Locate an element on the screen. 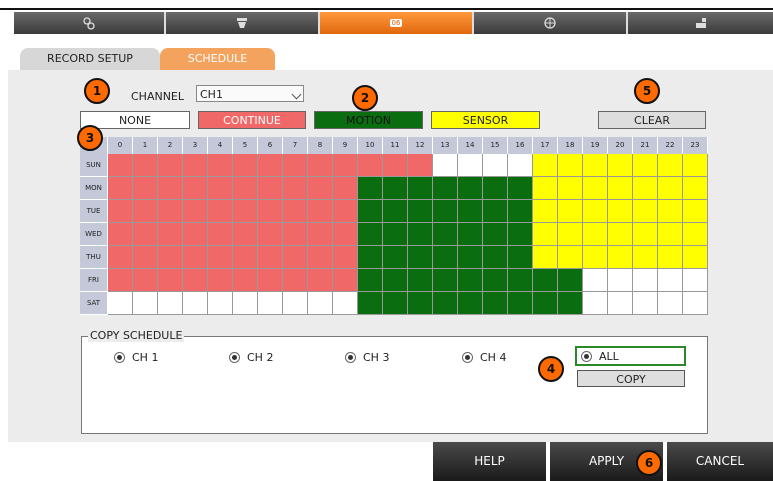 This screenshot has height=481, width=773. hour-header: 6 is located at coordinates (270, 145).